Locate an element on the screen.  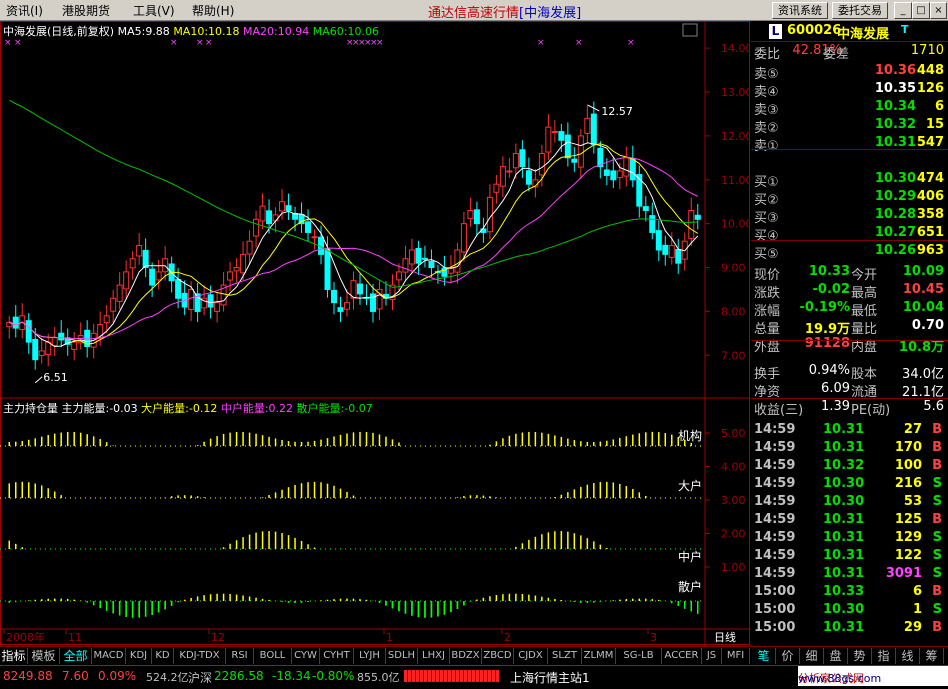
stat-row: 涨幅 -0.19% 最低 10.04 is located at coordinates (849, 309).